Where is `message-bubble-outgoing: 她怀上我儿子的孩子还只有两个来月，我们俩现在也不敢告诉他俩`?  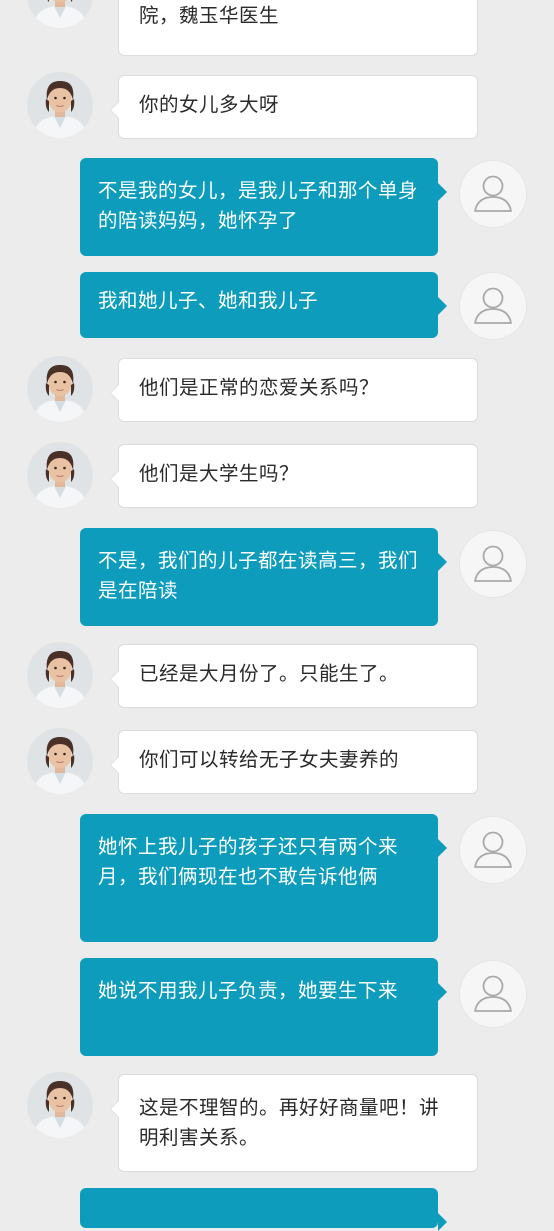 message-bubble-outgoing: 她怀上我儿子的孩子还只有两个来月，我们俩现在也不敢告诉他俩 is located at coordinates (263, 878).